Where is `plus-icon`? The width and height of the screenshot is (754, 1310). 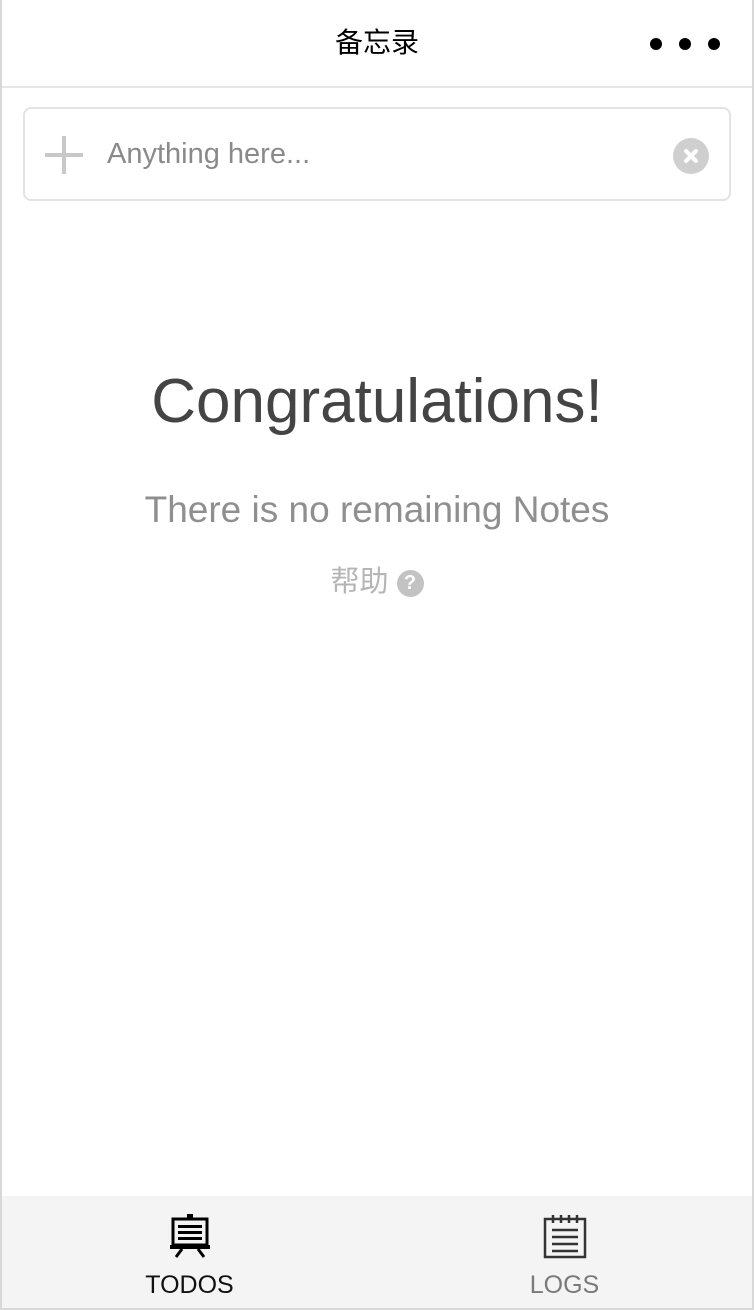
plus-icon is located at coordinates (64, 155).